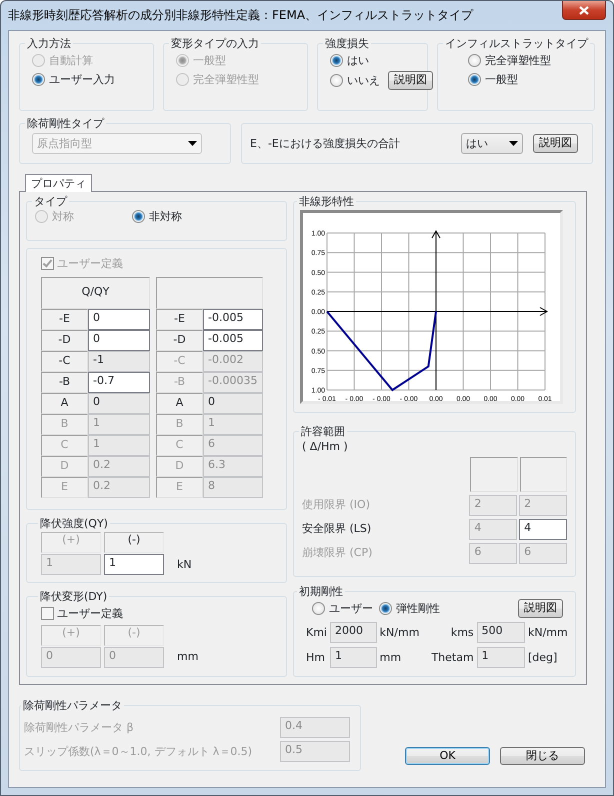  What do you see at coordinates (73, 597) in the screenshot?
I see `group-label: 降伏変形(DY)` at bounding box center [73, 597].